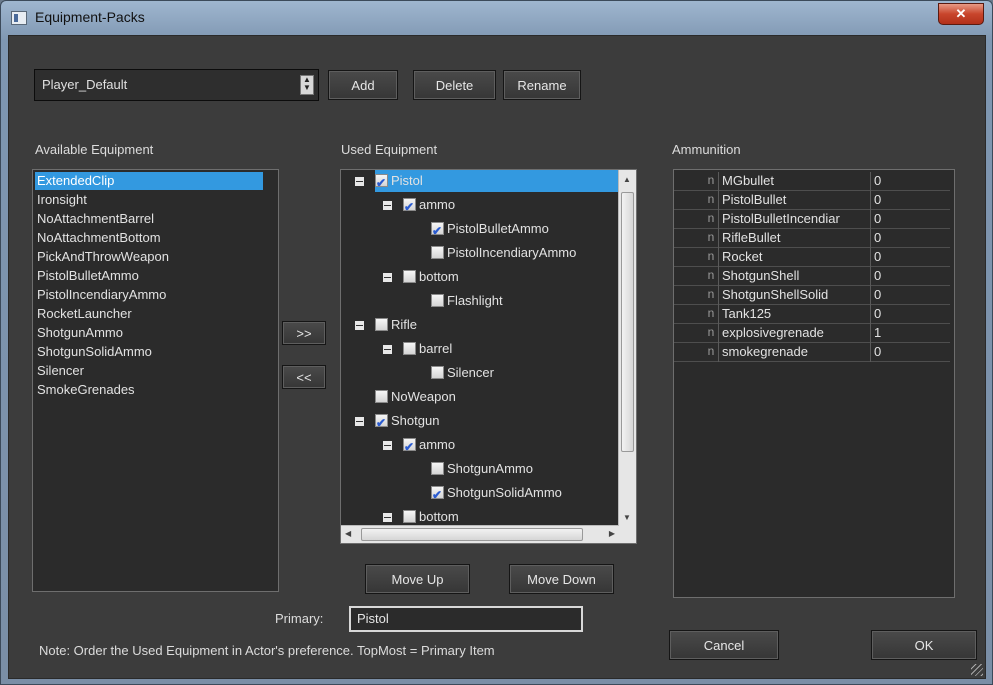  What do you see at coordinates (480, 469) in the screenshot?
I see `used-tree-row: ShotgunAmmo` at bounding box center [480, 469].